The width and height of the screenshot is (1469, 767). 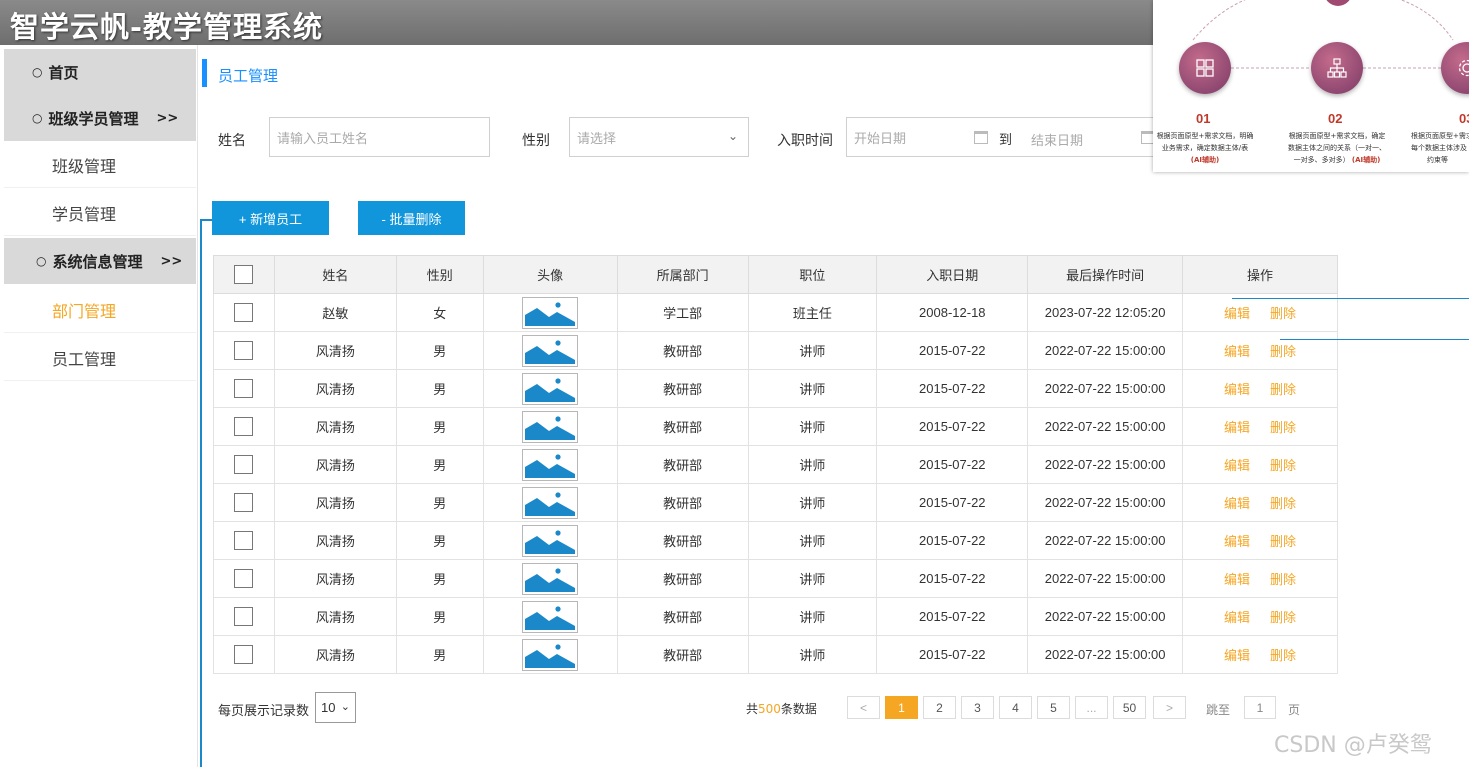 I want to click on prev-page-button: <, so click(x=863, y=707).